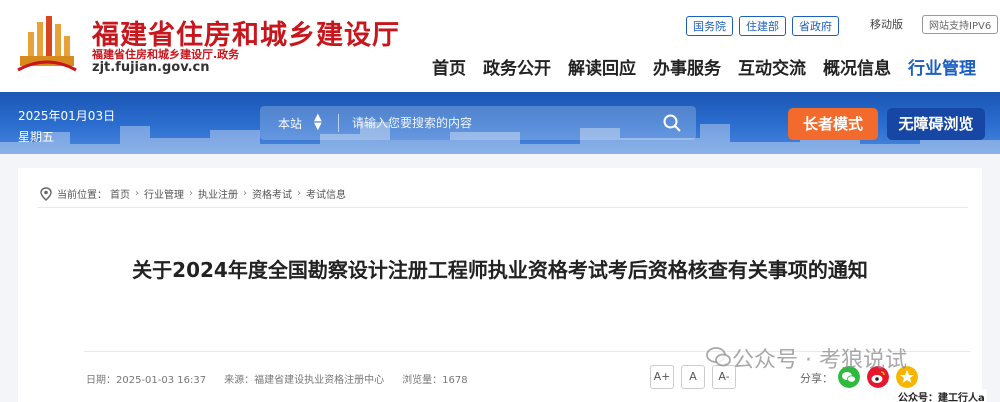 The height and width of the screenshot is (402, 1000). What do you see at coordinates (194, 193) in the screenshot?
I see `breadcrumb: 当前位置： 首页 › 行业管理 › 执业注册 › 资格考试 › 考试信息` at bounding box center [194, 193].